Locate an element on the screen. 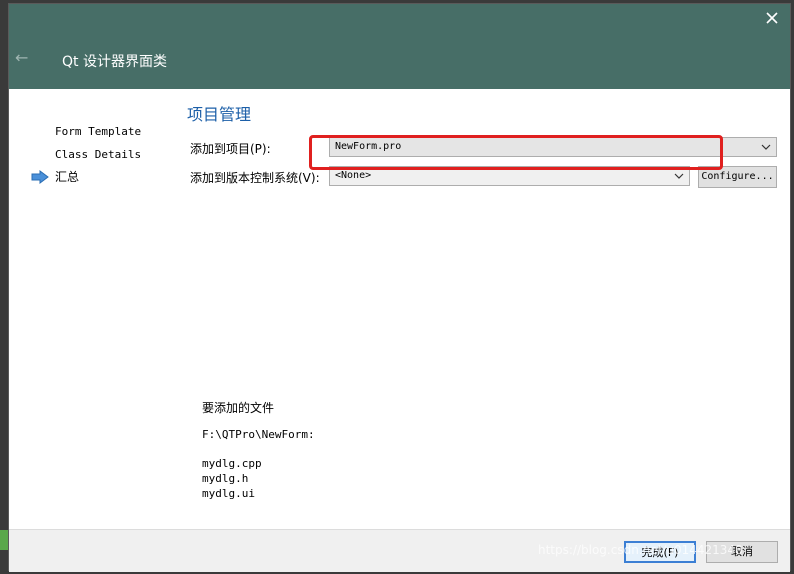  file-item: mydlg.cpp is located at coordinates (232, 463).